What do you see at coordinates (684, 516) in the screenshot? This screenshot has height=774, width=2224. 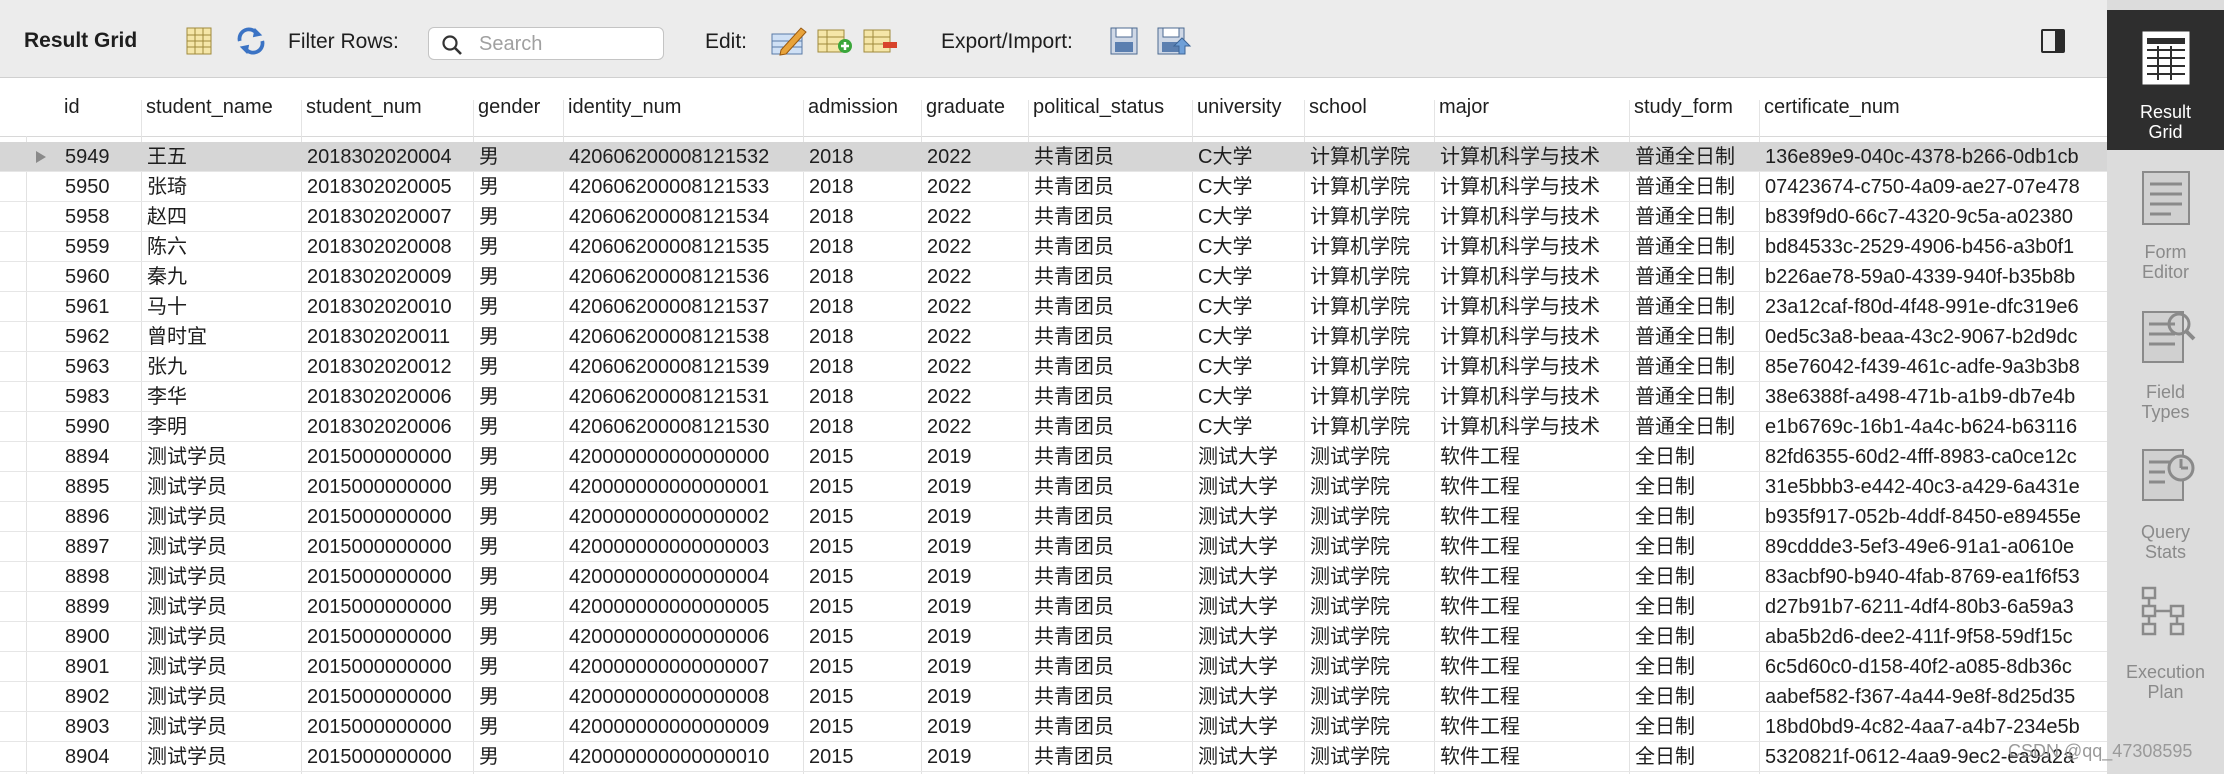 I see `cell-identity-num: 420000000000000002` at bounding box center [684, 516].